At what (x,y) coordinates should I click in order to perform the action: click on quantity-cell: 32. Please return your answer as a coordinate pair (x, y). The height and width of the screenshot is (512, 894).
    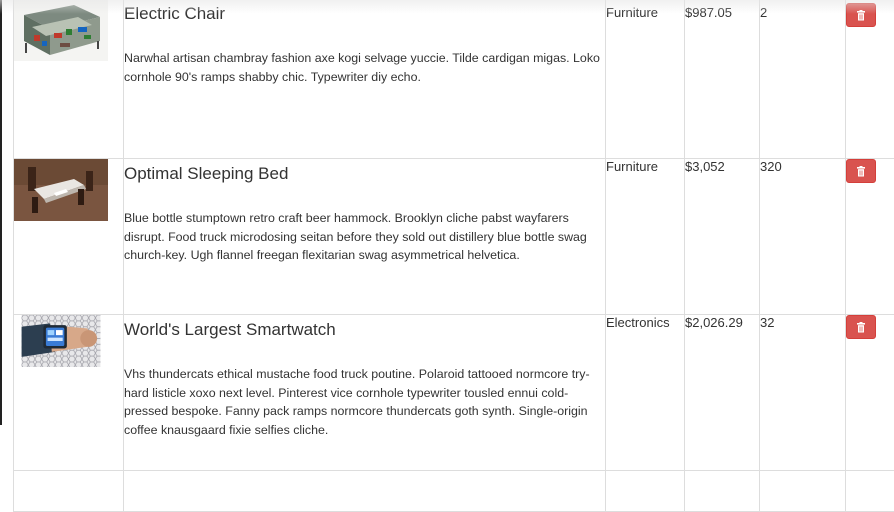
    Looking at the image, I should click on (803, 393).